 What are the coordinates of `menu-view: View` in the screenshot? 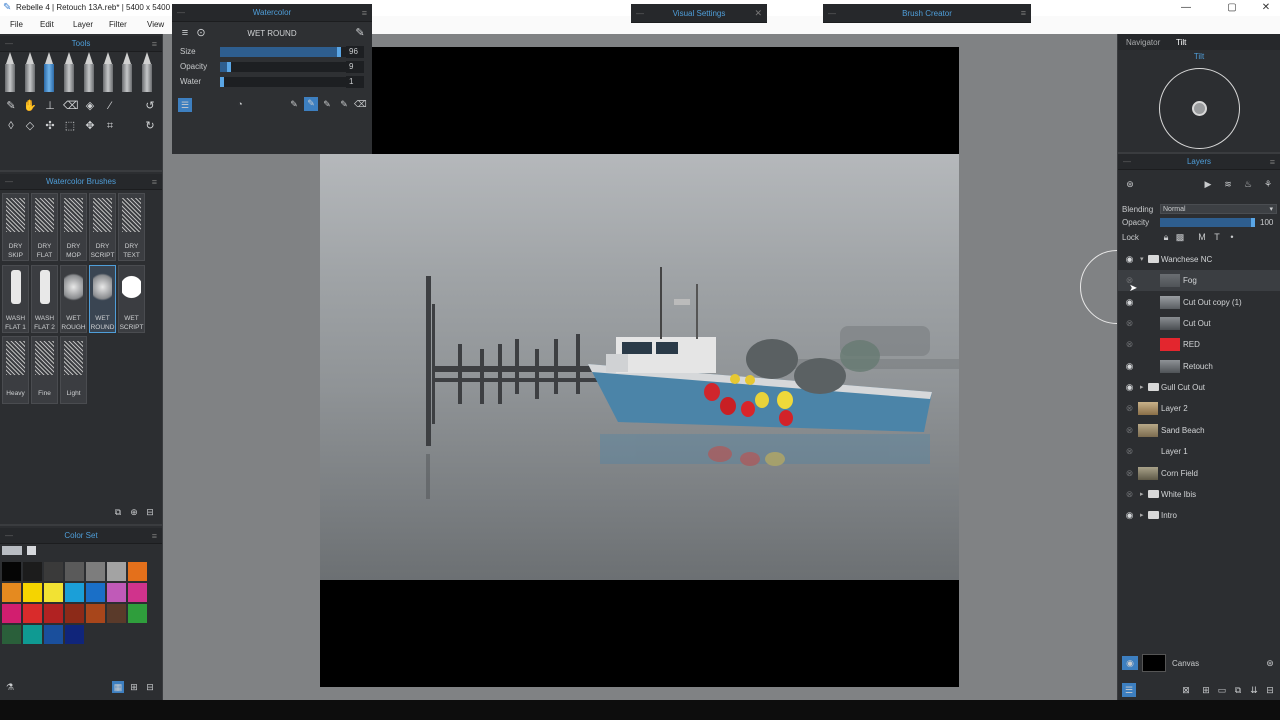 It's located at (155, 24).